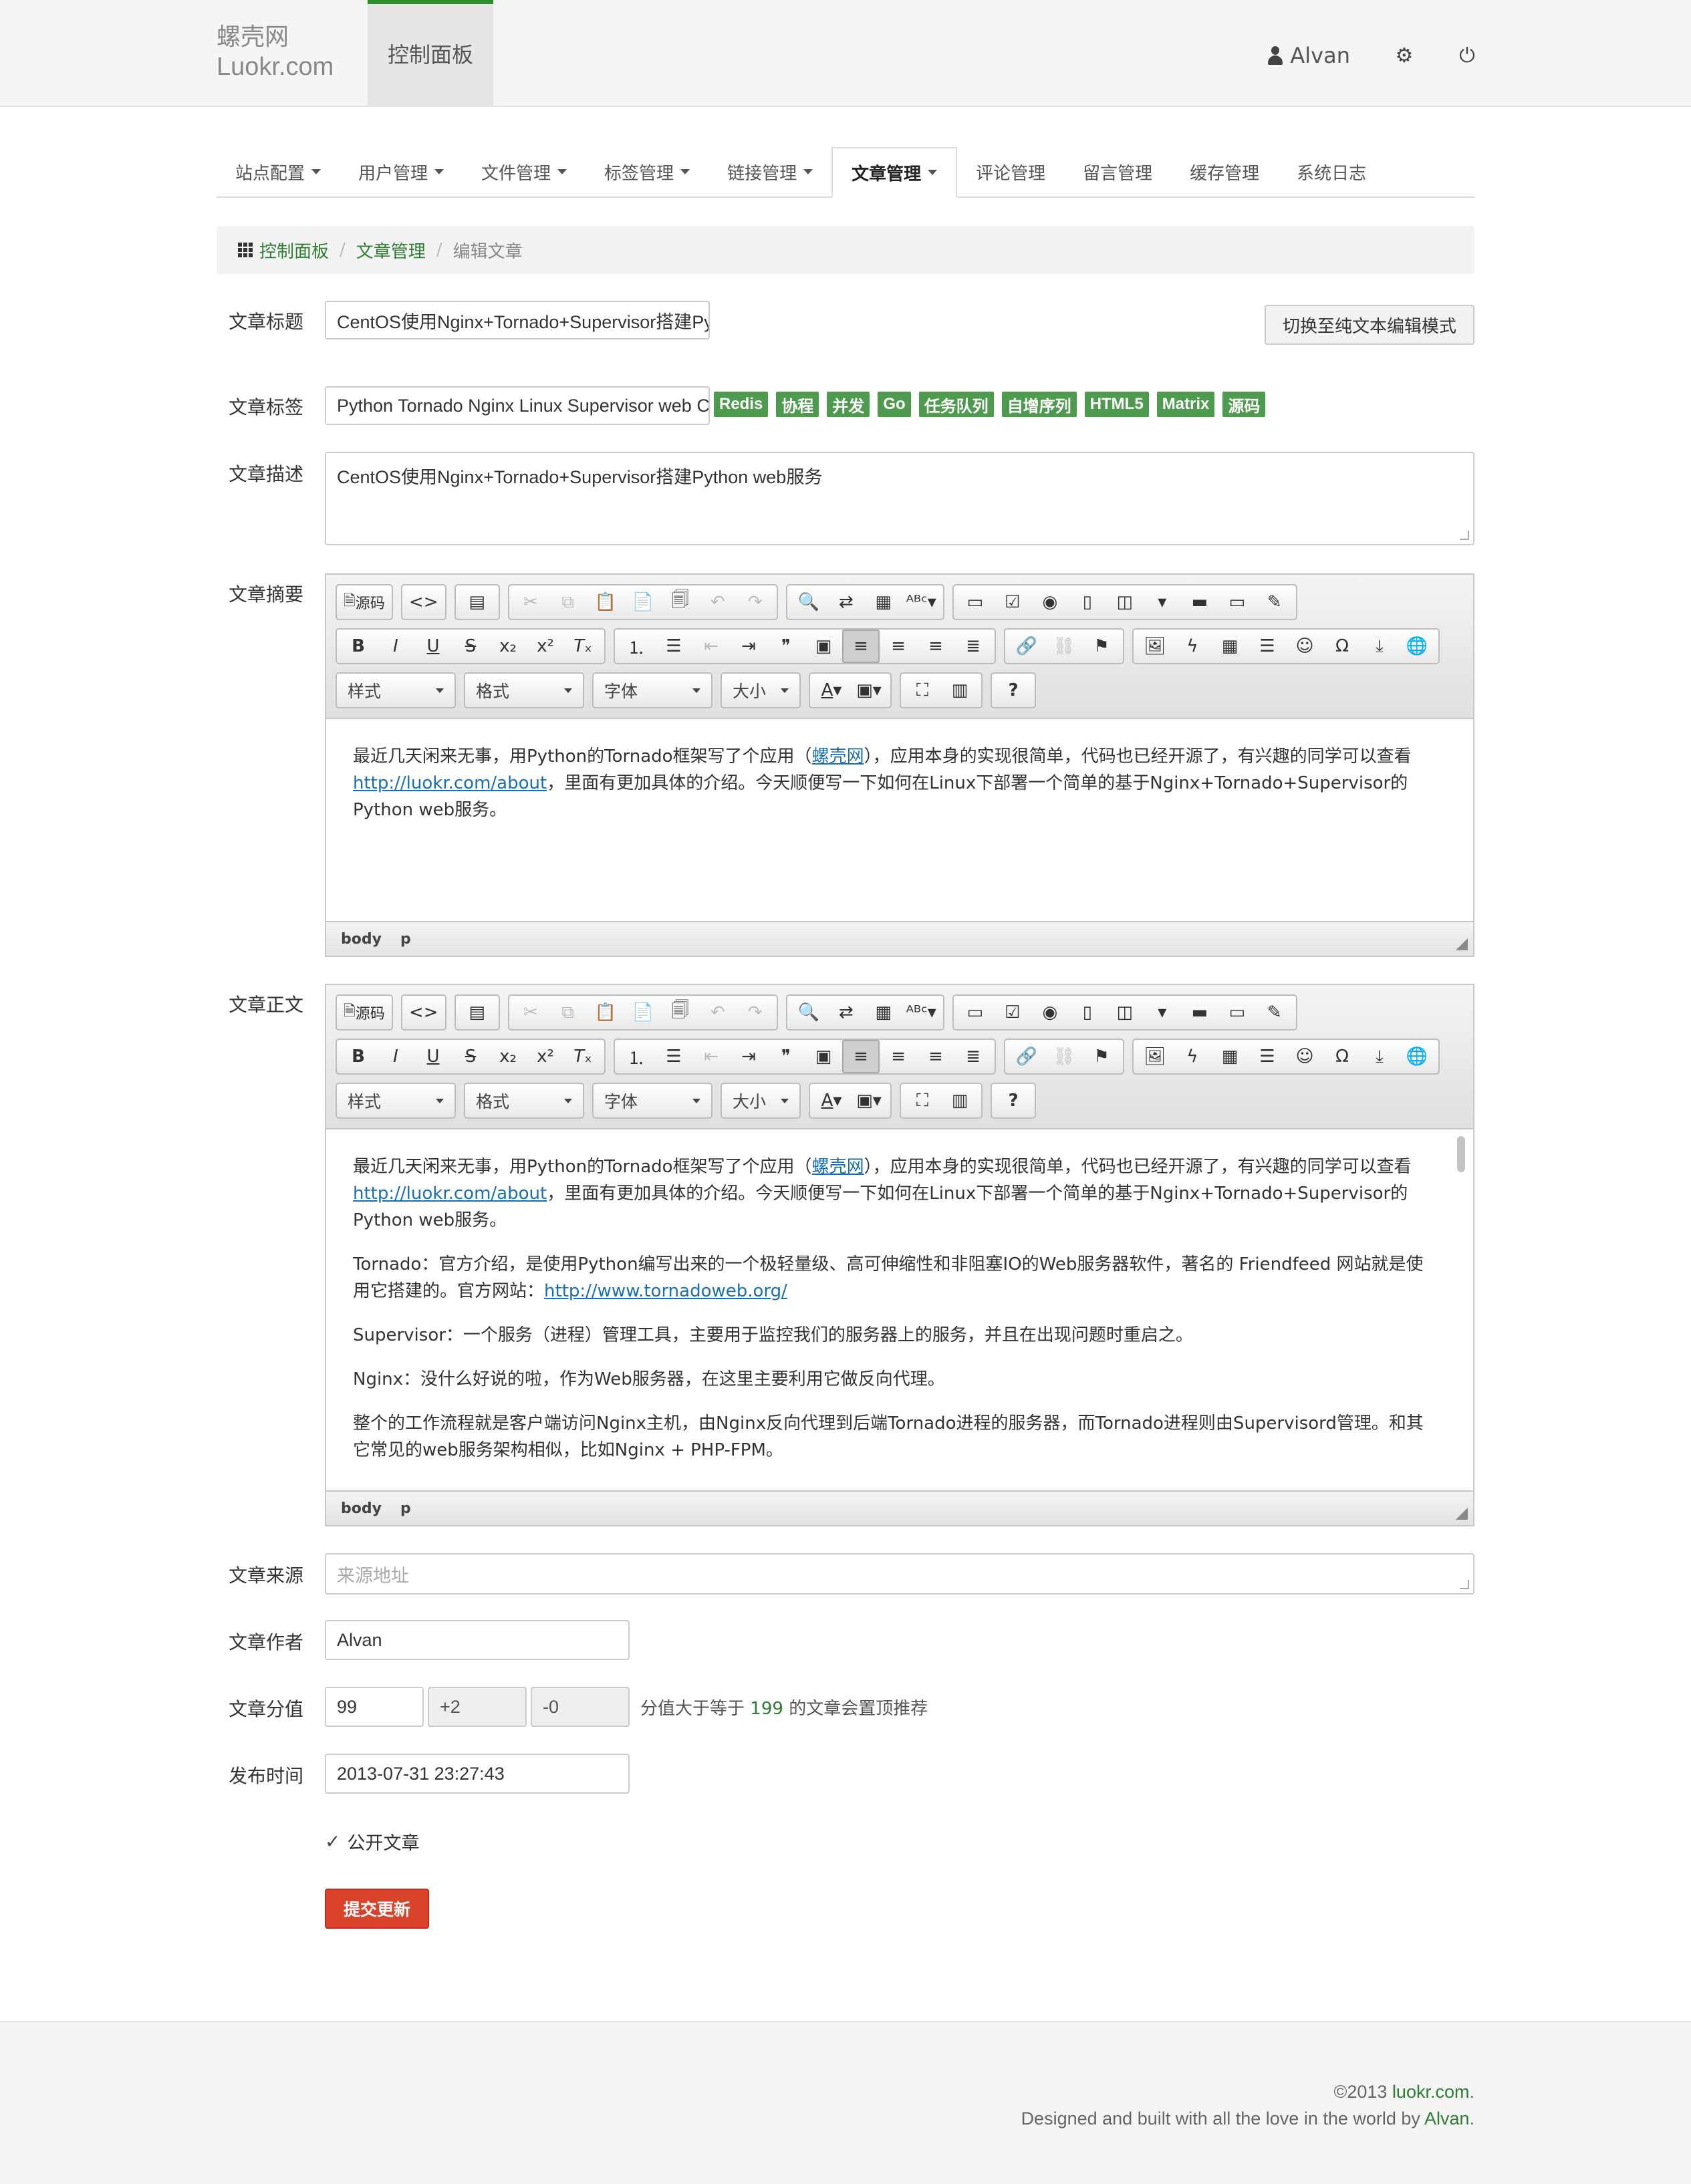  What do you see at coordinates (741, 404) in the screenshot?
I see `tag-suggestion: Redis` at bounding box center [741, 404].